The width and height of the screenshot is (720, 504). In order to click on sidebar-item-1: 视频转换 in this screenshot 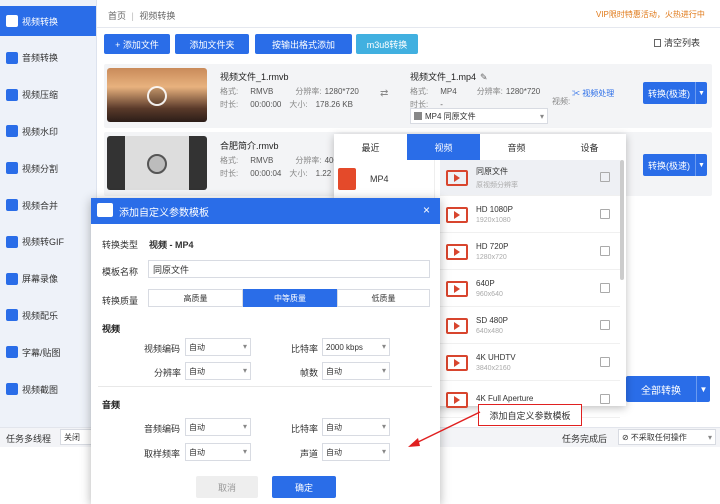, I will do `click(48, 21)`.